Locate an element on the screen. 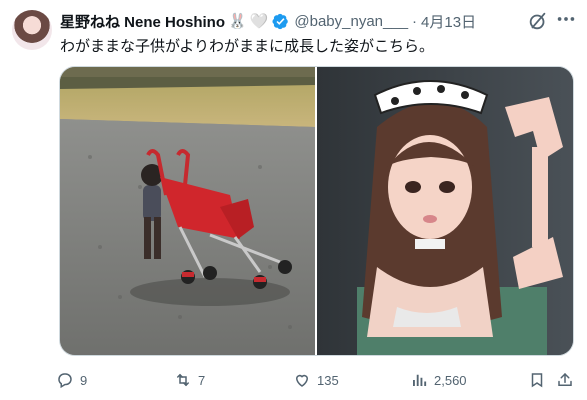 This screenshot has height=400, width=587. views-button: 2,560 is located at coordinates (438, 380).